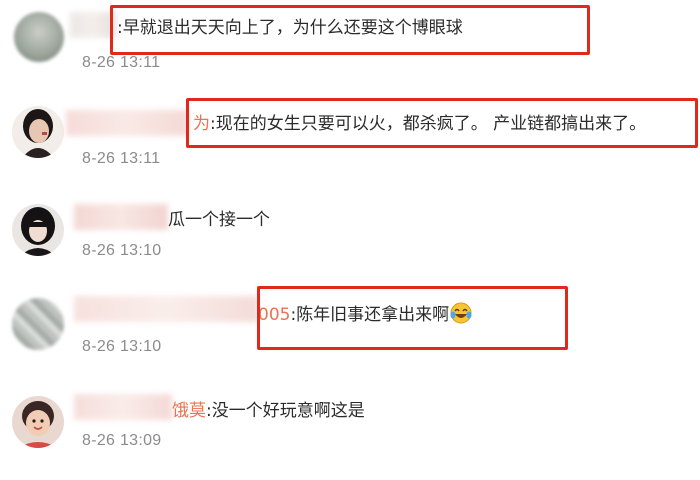  I want to click on comment-time: 8-26 13:09, so click(122, 440).